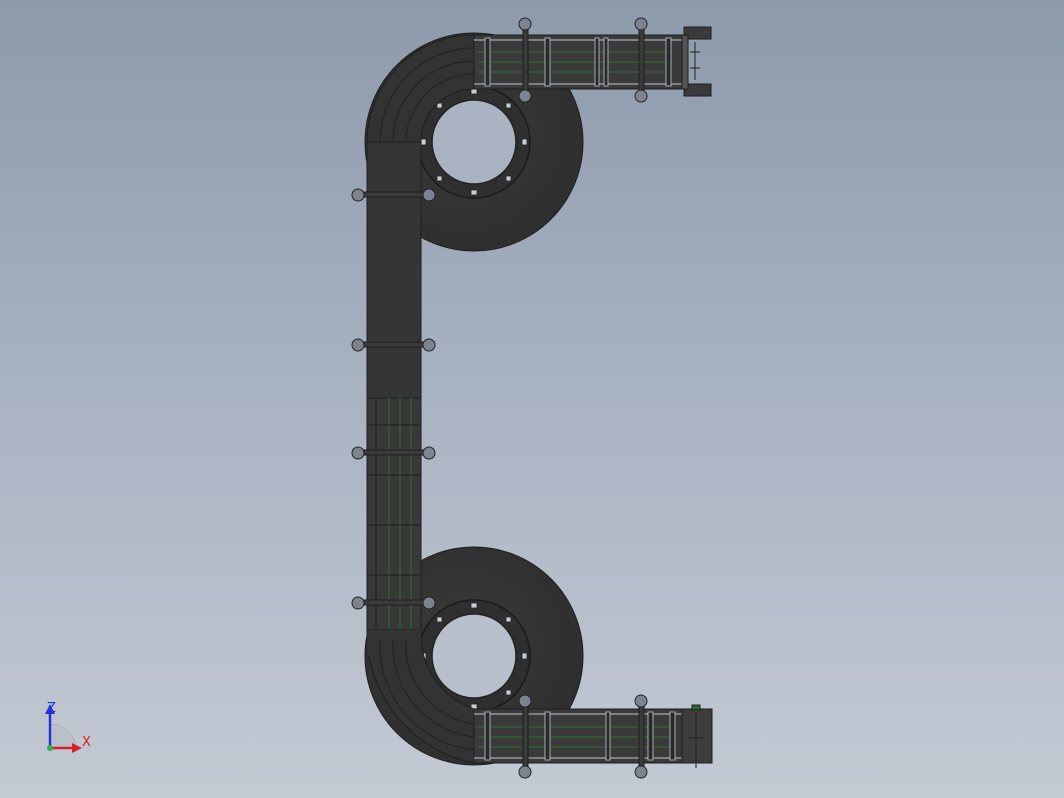 The width and height of the screenshot is (1064, 798). What do you see at coordinates (86, 742) in the screenshot?
I see `x-axis-label: X` at bounding box center [86, 742].